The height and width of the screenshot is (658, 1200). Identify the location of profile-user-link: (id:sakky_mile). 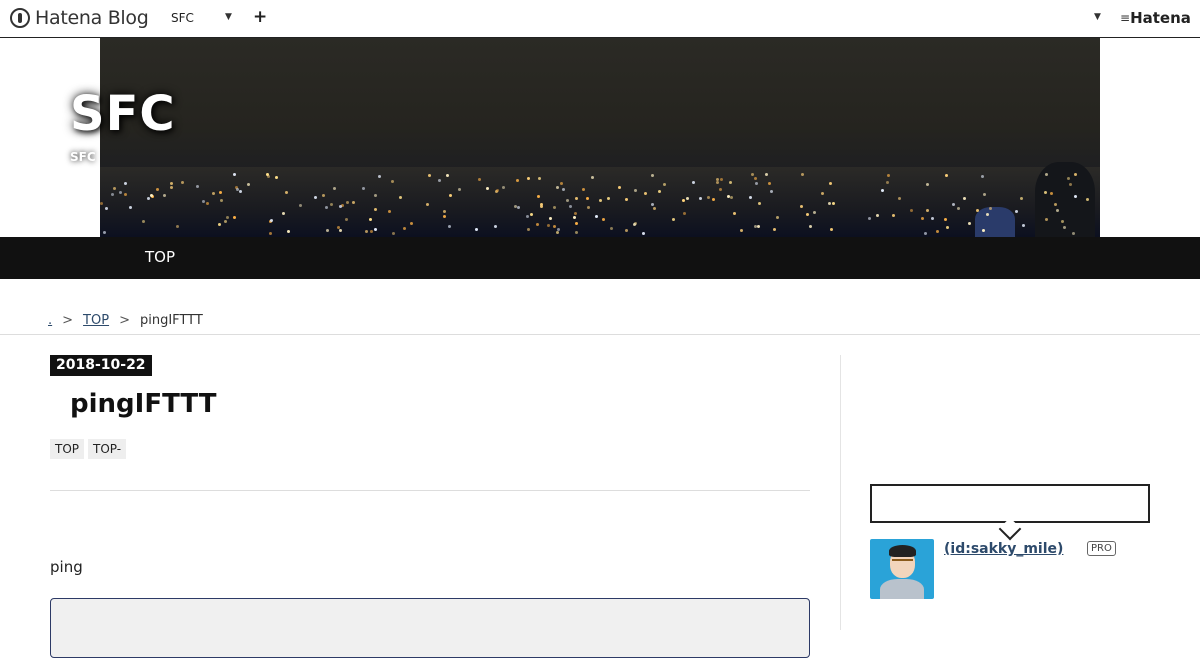
(1003, 549).